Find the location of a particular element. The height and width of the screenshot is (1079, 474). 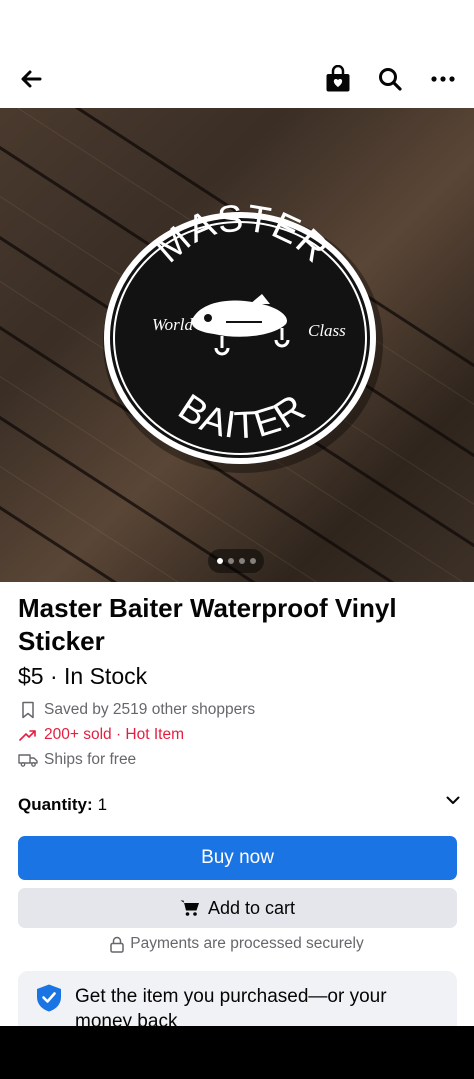

add-to-cart-button: Add to cart is located at coordinates (237, 908).